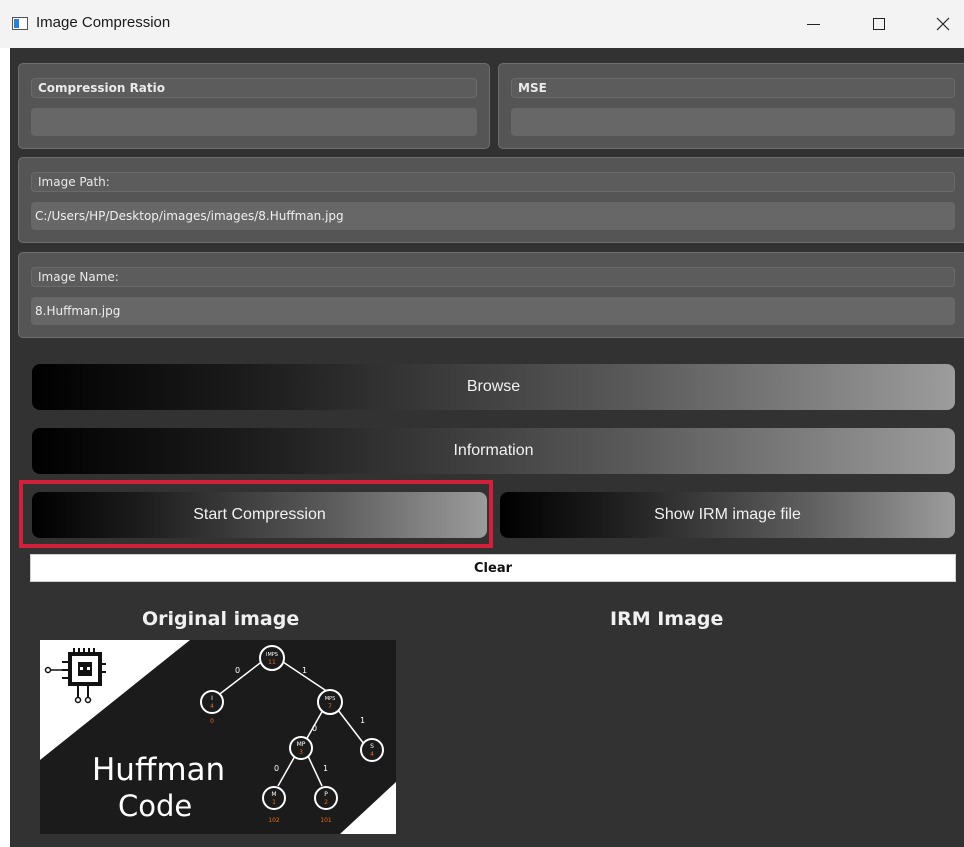  What do you see at coordinates (493, 182) in the screenshot?
I see `image-path-label: Image Path:` at bounding box center [493, 182].